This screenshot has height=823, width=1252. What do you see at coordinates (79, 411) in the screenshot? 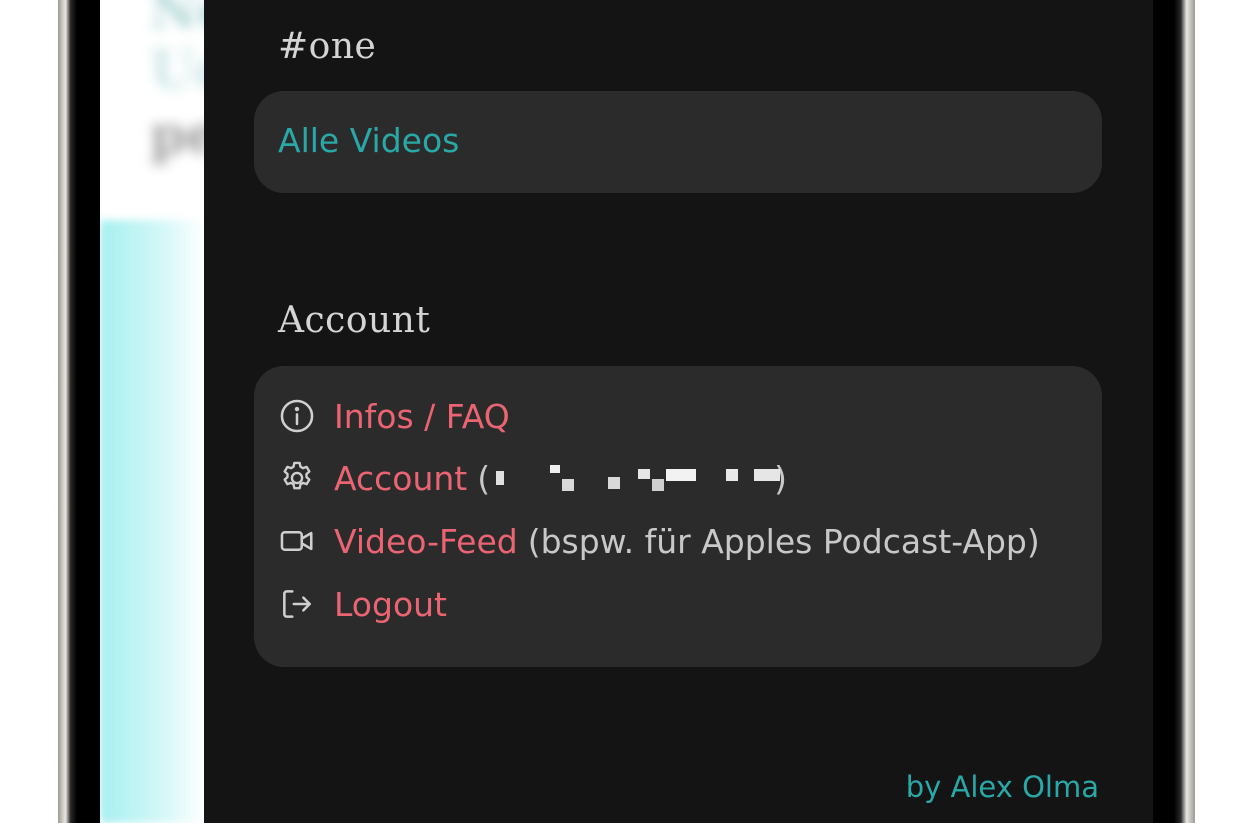
I see `phone-frame-left` at bounding box center [79, 411].